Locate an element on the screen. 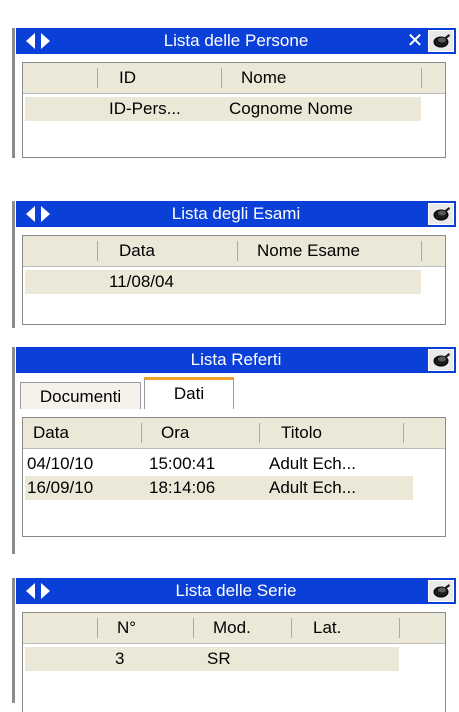  panel-title: Lista delle Persone is located at coordinates (236, 40).